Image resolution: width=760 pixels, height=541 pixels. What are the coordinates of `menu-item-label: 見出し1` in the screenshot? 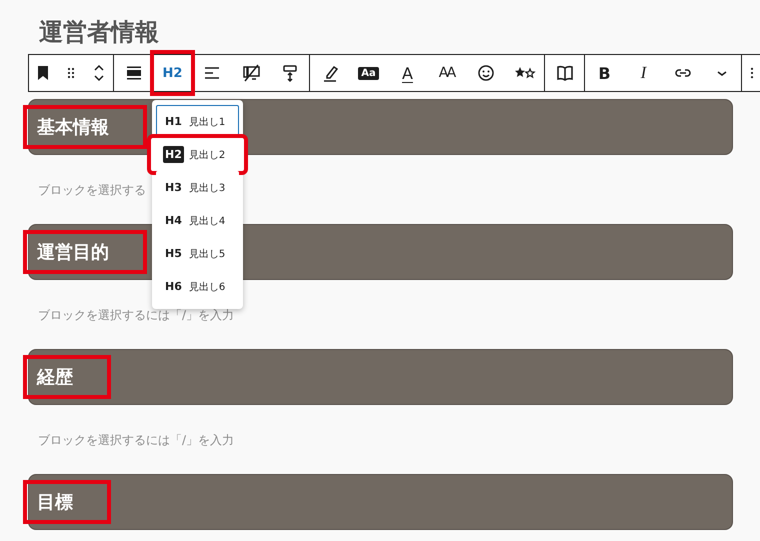 It's located at (207, 122).